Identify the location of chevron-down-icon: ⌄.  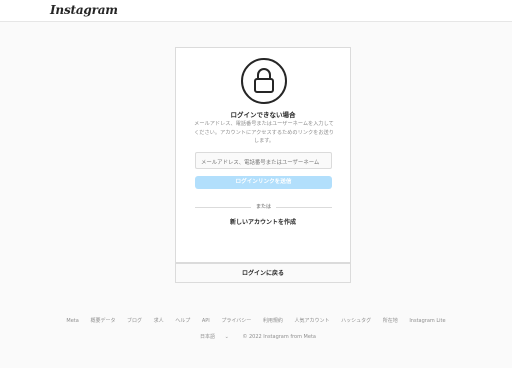
(226, 337).